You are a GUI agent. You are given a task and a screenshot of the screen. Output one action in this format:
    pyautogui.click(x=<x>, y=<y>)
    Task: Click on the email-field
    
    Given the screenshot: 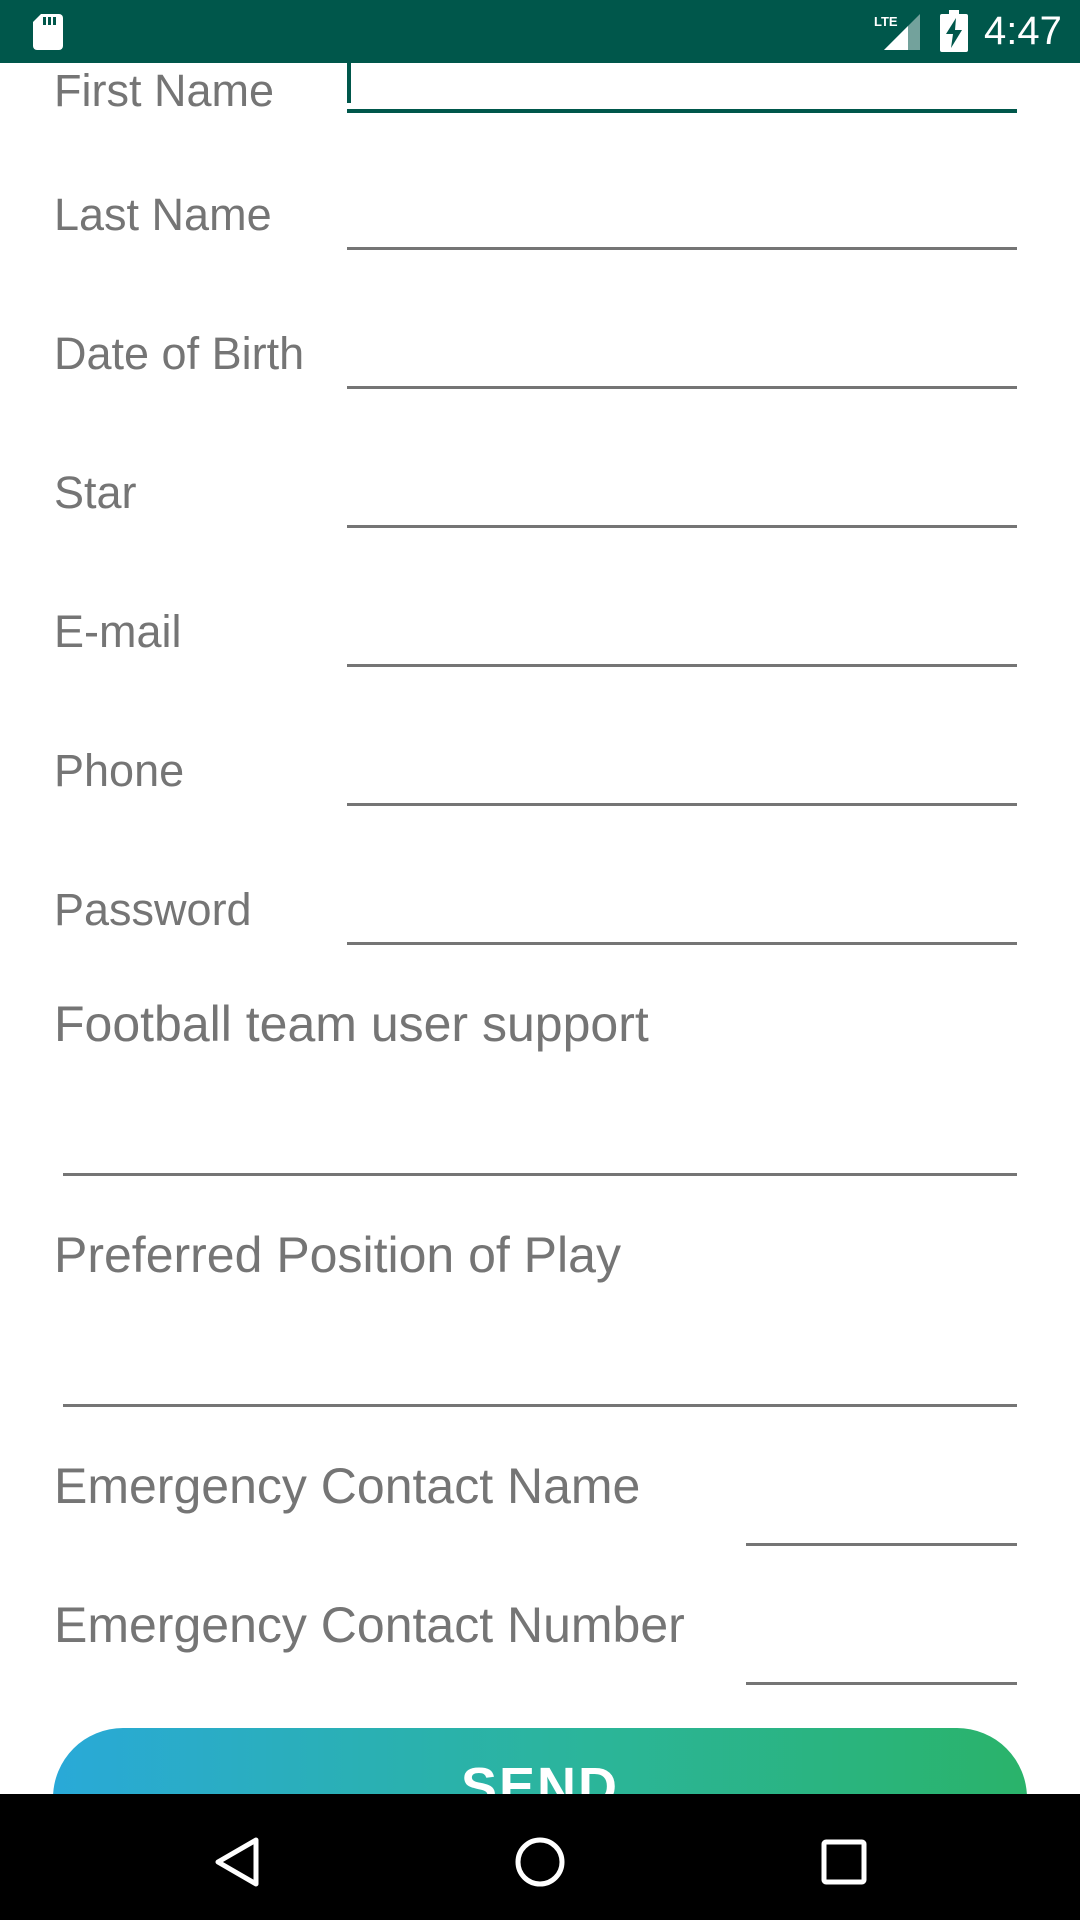 What is the action you would take?
    pyautogui.click(x=682, y=632)
    